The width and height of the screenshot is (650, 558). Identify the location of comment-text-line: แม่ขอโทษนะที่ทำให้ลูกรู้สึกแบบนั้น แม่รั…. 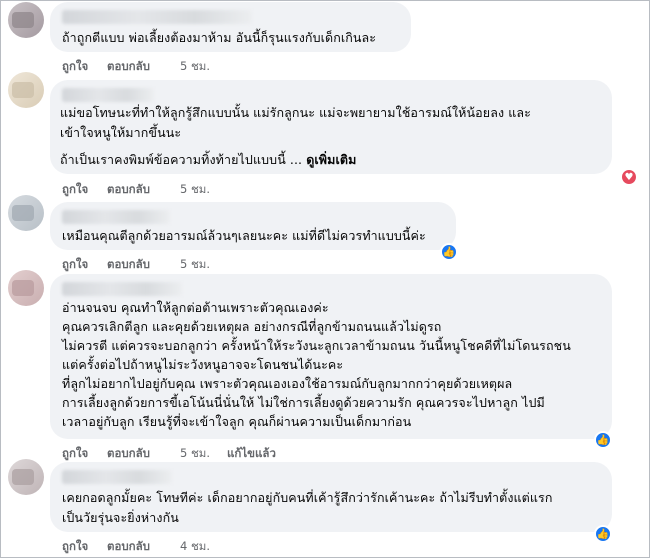
(295, 112).